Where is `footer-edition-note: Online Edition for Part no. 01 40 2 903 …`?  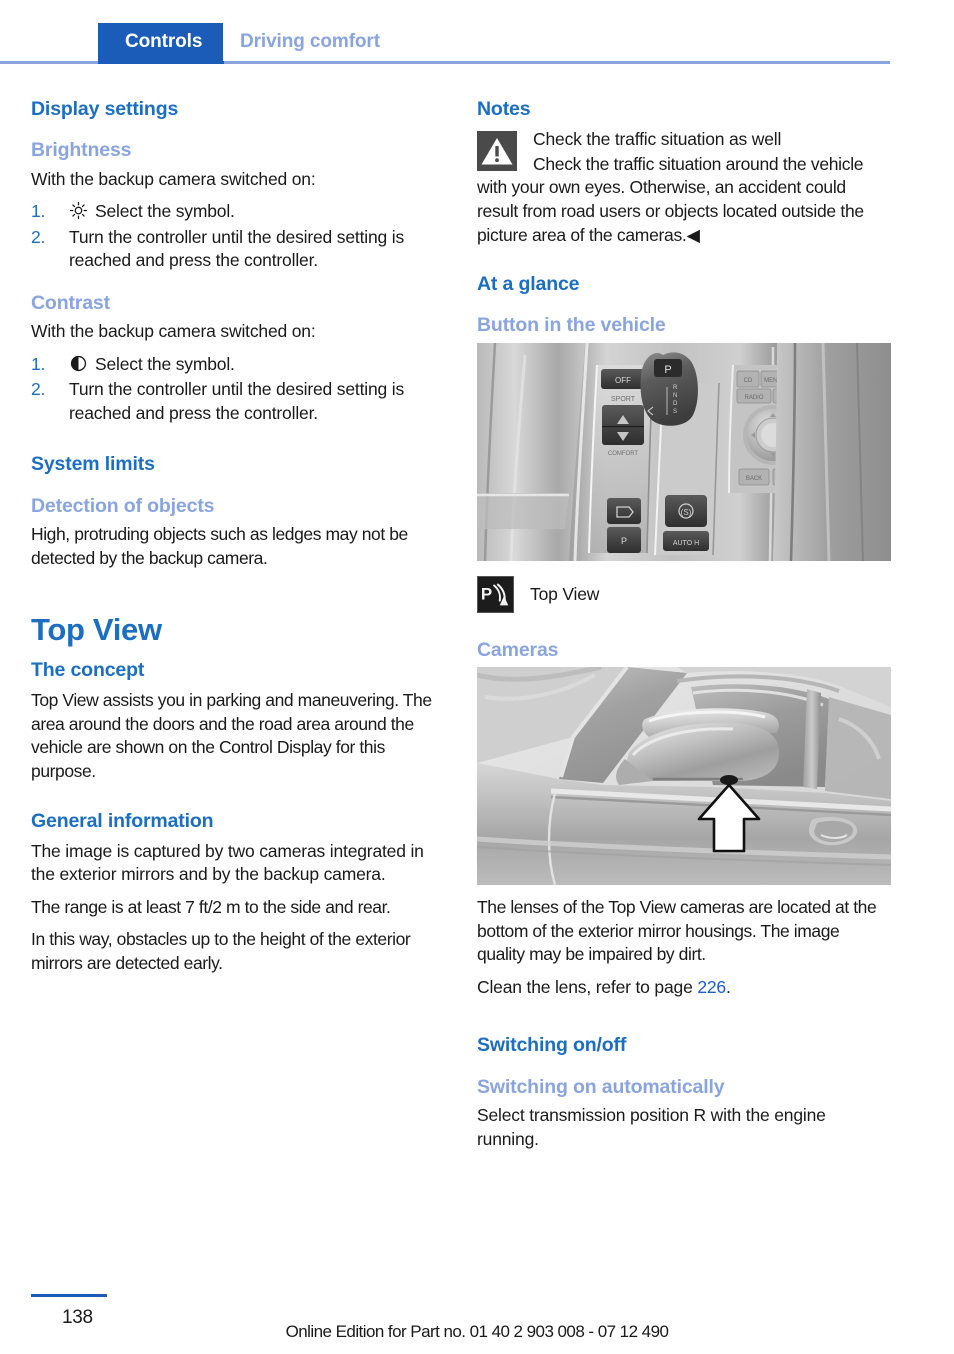
footer-edition-note: Online Edition for Part no. 01 40 2 903 … is located at coordinates (477, 1331).